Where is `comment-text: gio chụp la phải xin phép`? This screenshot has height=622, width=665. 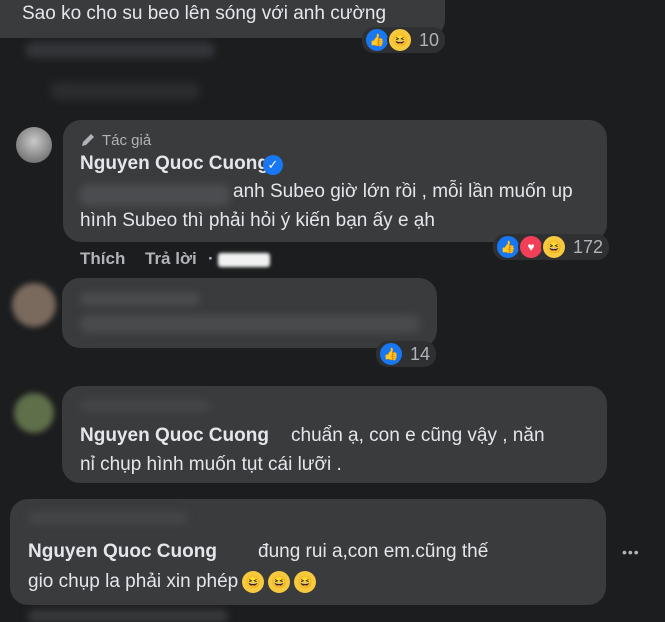 comment-text: gio chụp la phải xin phép is located at coordinates (133, 581).